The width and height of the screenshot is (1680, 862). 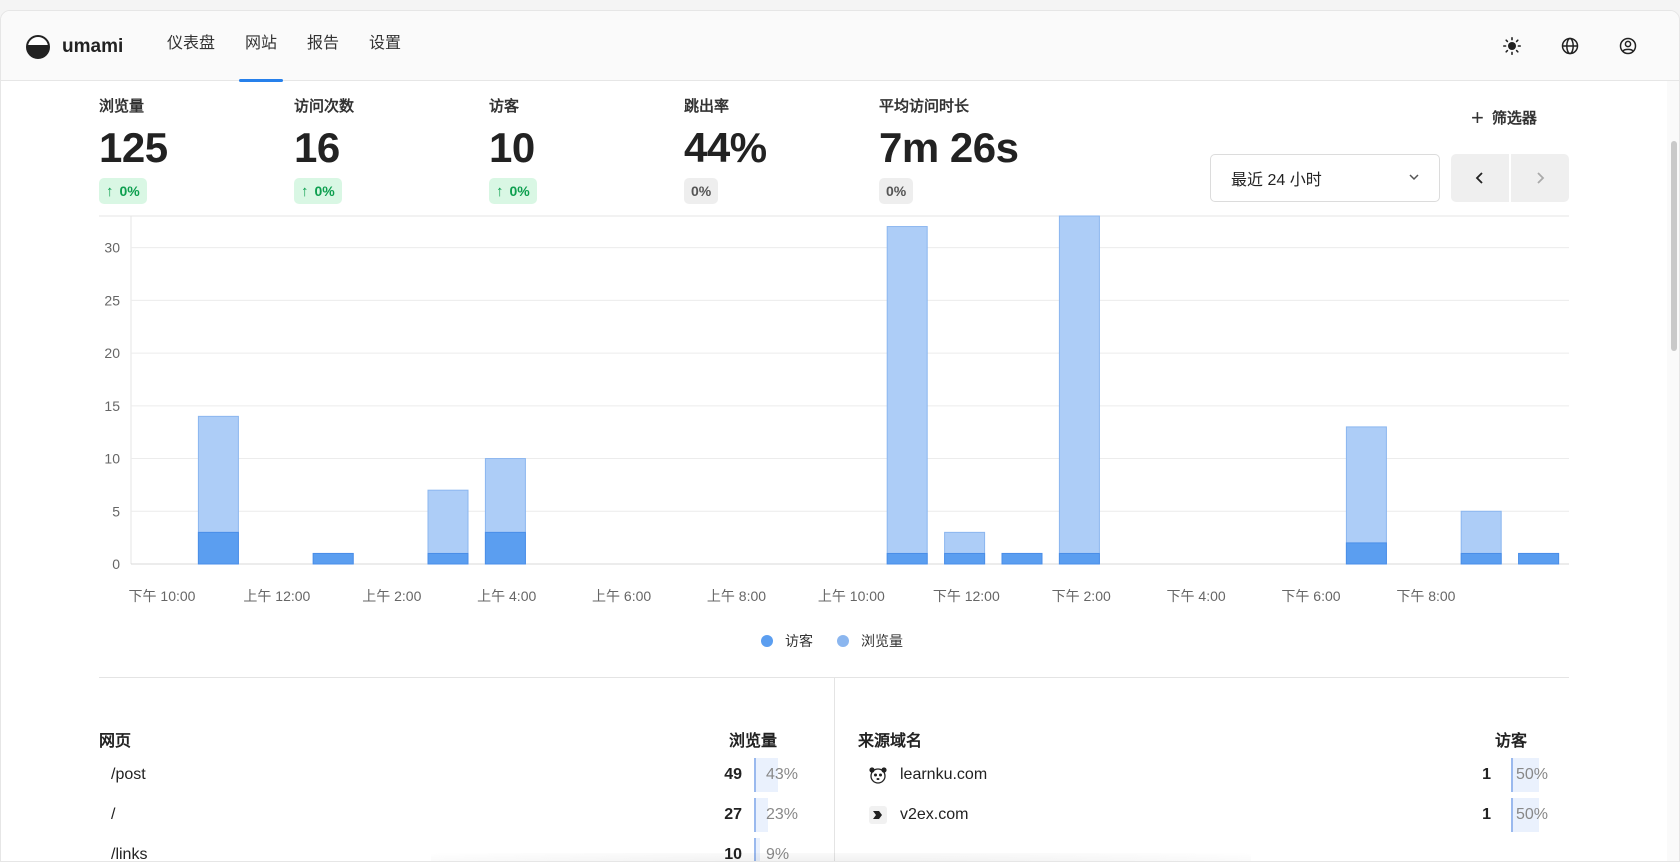 I want to click on referrer-domain-link: v2ex.com, so click(x=934, y=815).